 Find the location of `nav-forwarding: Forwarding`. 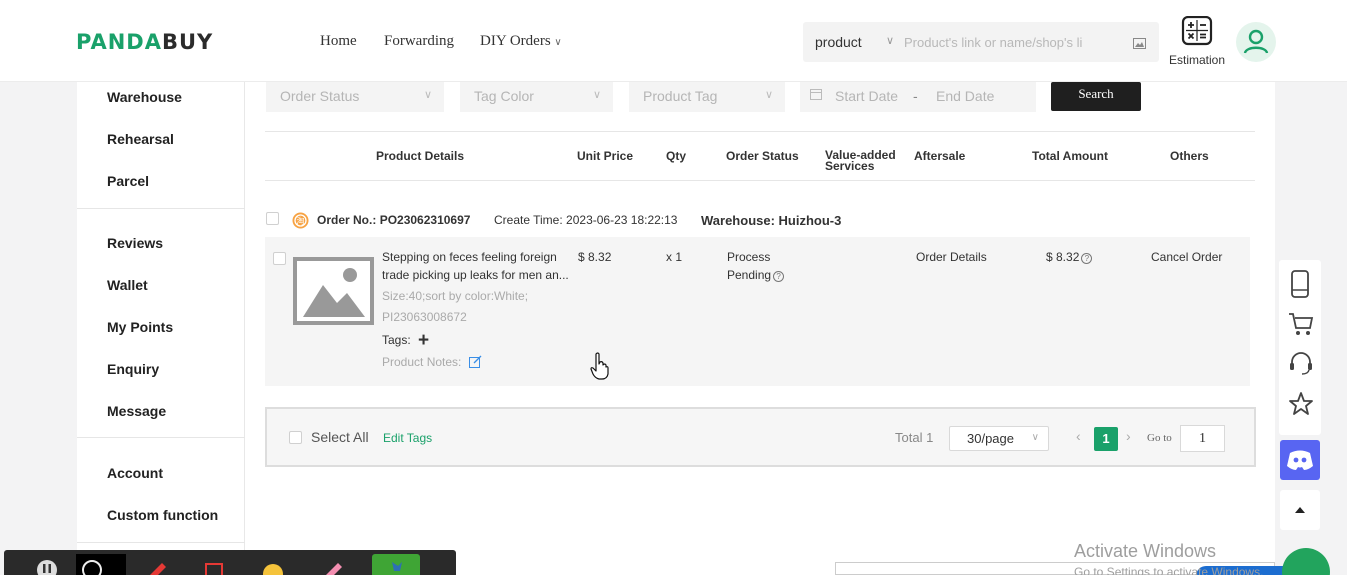

nav-forwarding: Forwarding is located at coordinates (419, 41).